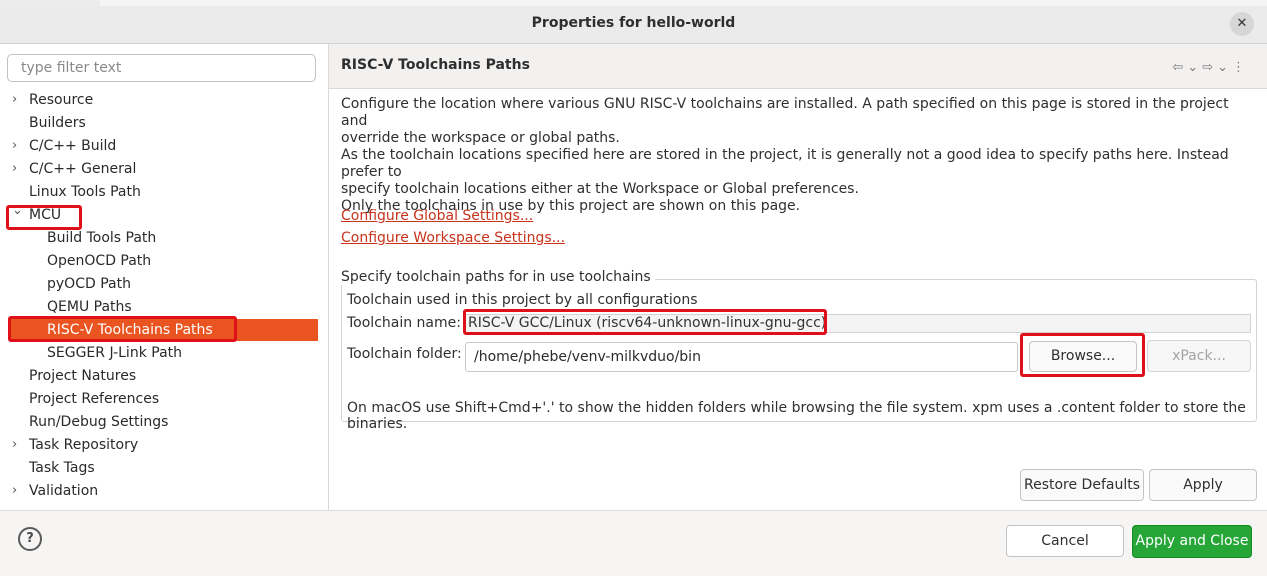  Describe the element at coordinates (161, 68) in the screenshot. I see `filter-input` at that location.